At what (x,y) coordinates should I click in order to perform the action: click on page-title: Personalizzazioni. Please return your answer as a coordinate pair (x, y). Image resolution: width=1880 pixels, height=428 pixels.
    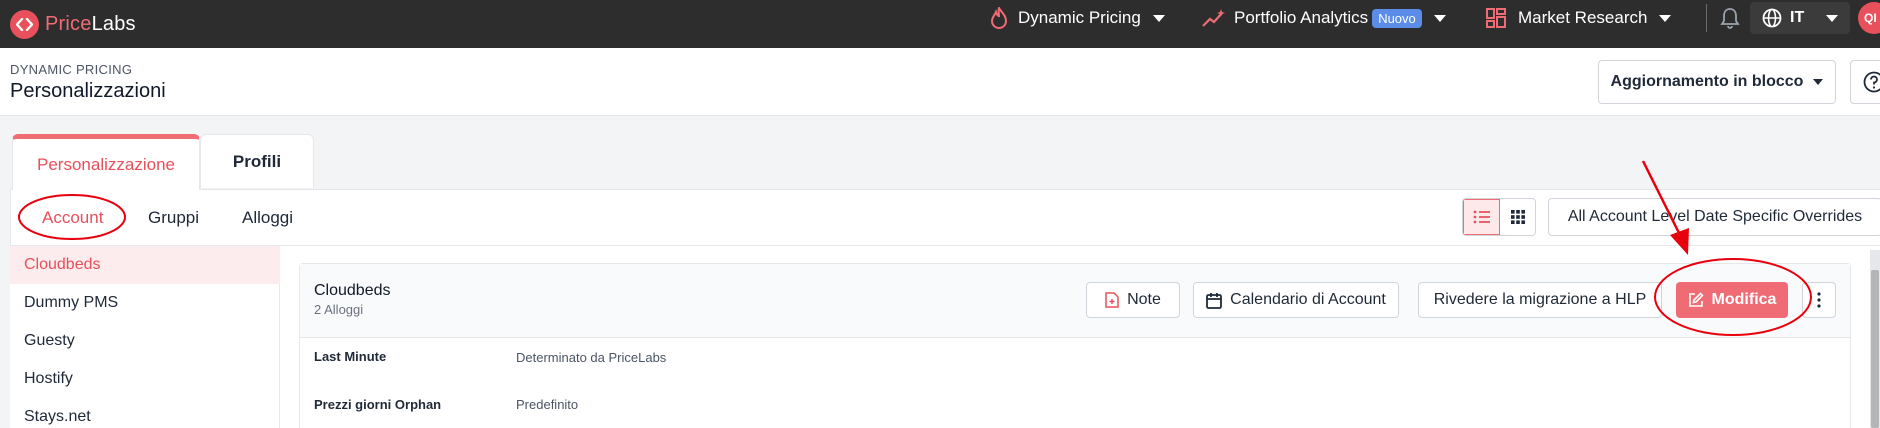
    Looking at the image, I should click on (88, 91).